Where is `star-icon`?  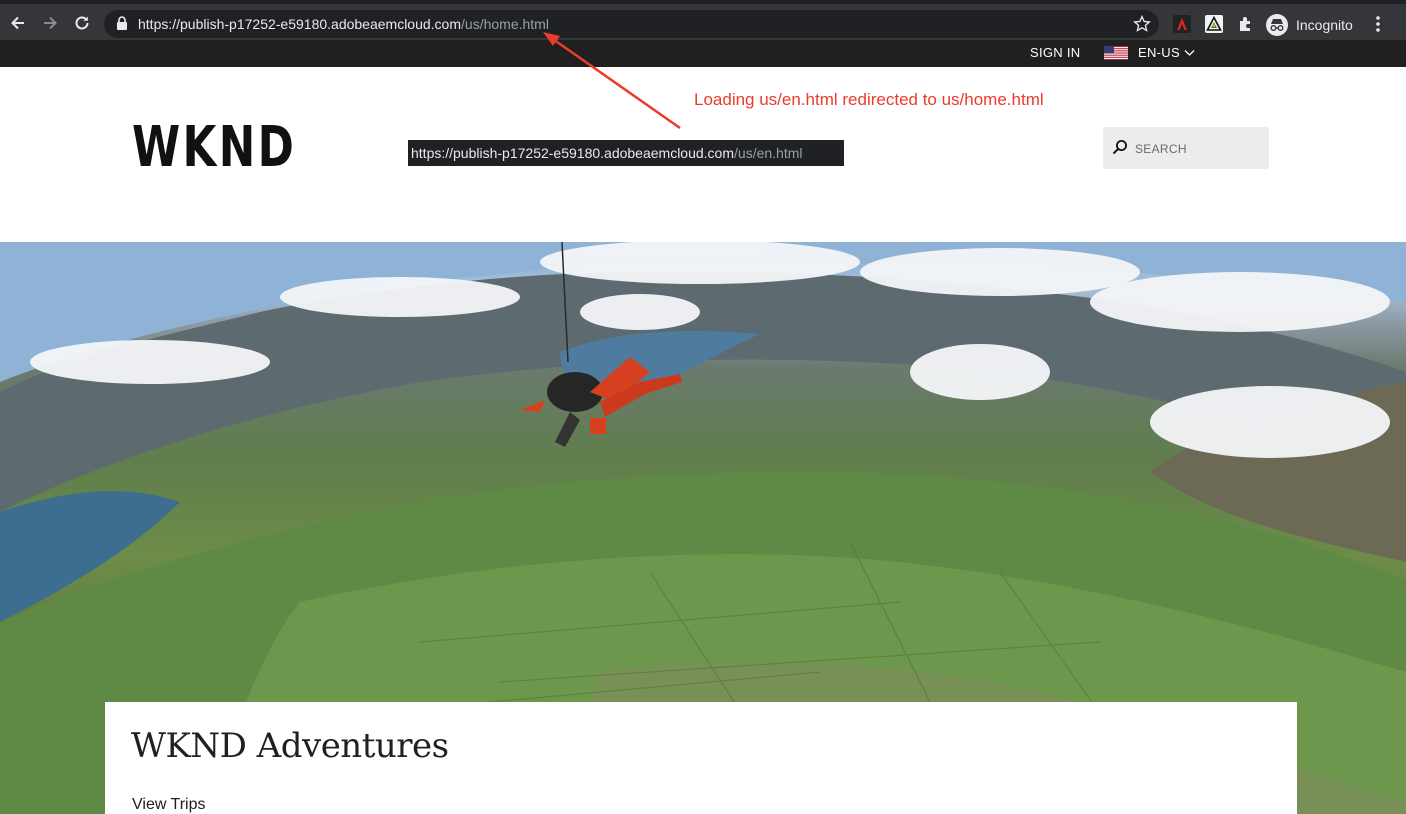 star-icon is located at coordinates (1142, 26).